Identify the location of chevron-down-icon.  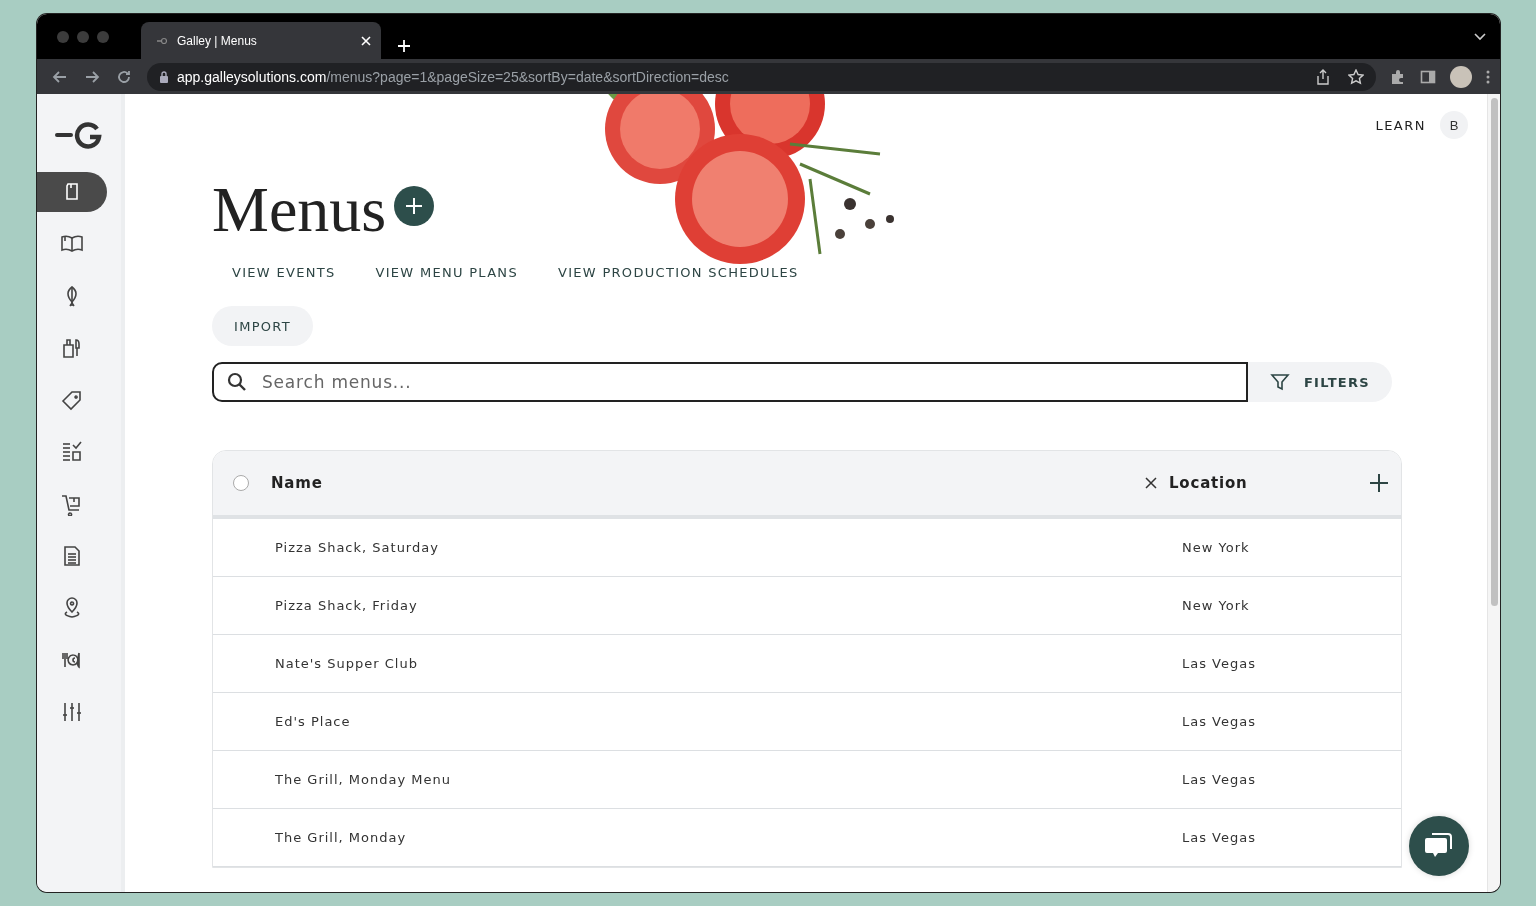
(1480, 36).